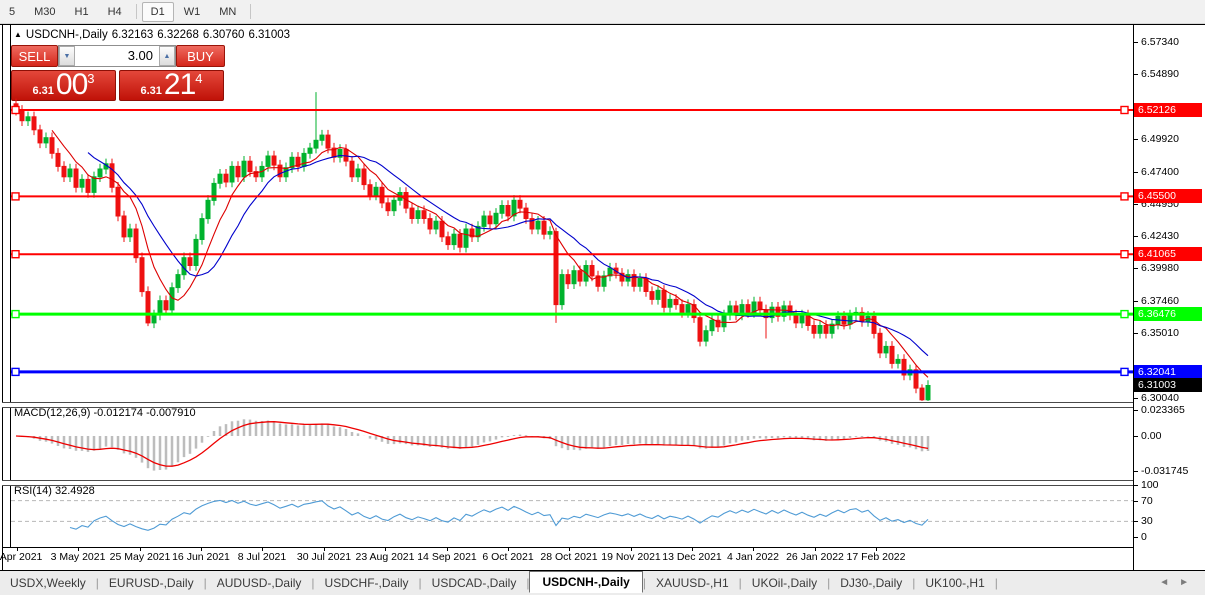 This screenshot has width=1205, height=595. What do you see at coordinates (753, 557) in the screenshot?
I see `date-axis-label: 4 Jan 2022` at bounding box center [753, 557].